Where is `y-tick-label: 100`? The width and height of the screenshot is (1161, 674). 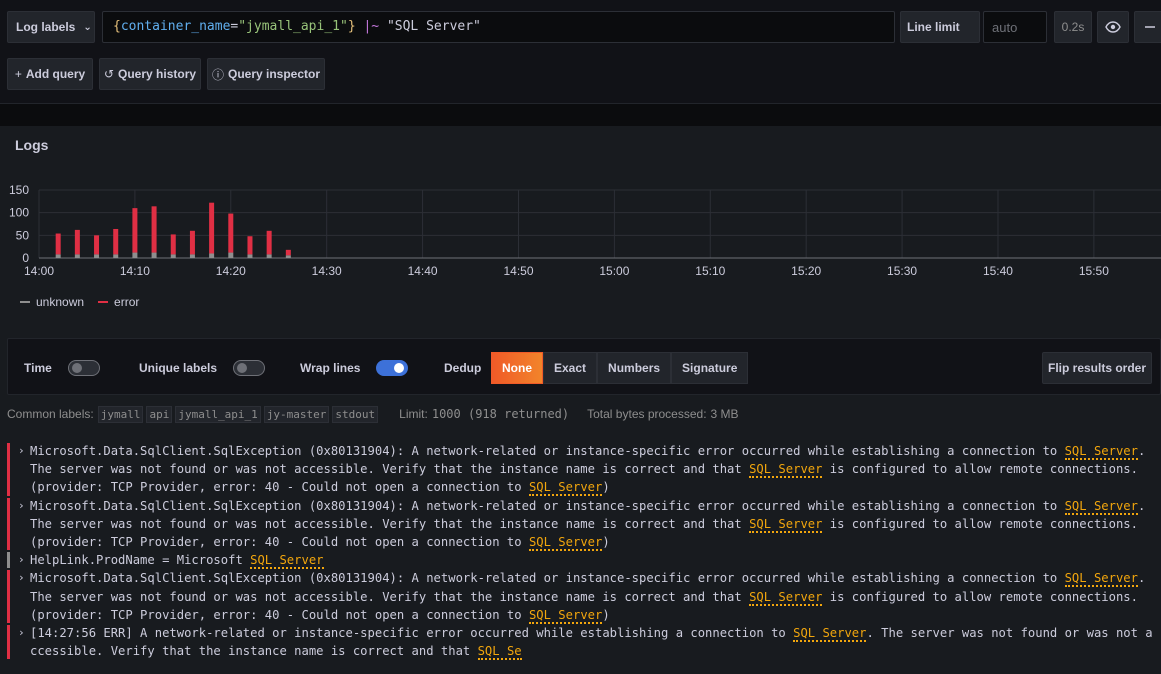
y-tick-label: 100 is located at coordinates (19, 213).